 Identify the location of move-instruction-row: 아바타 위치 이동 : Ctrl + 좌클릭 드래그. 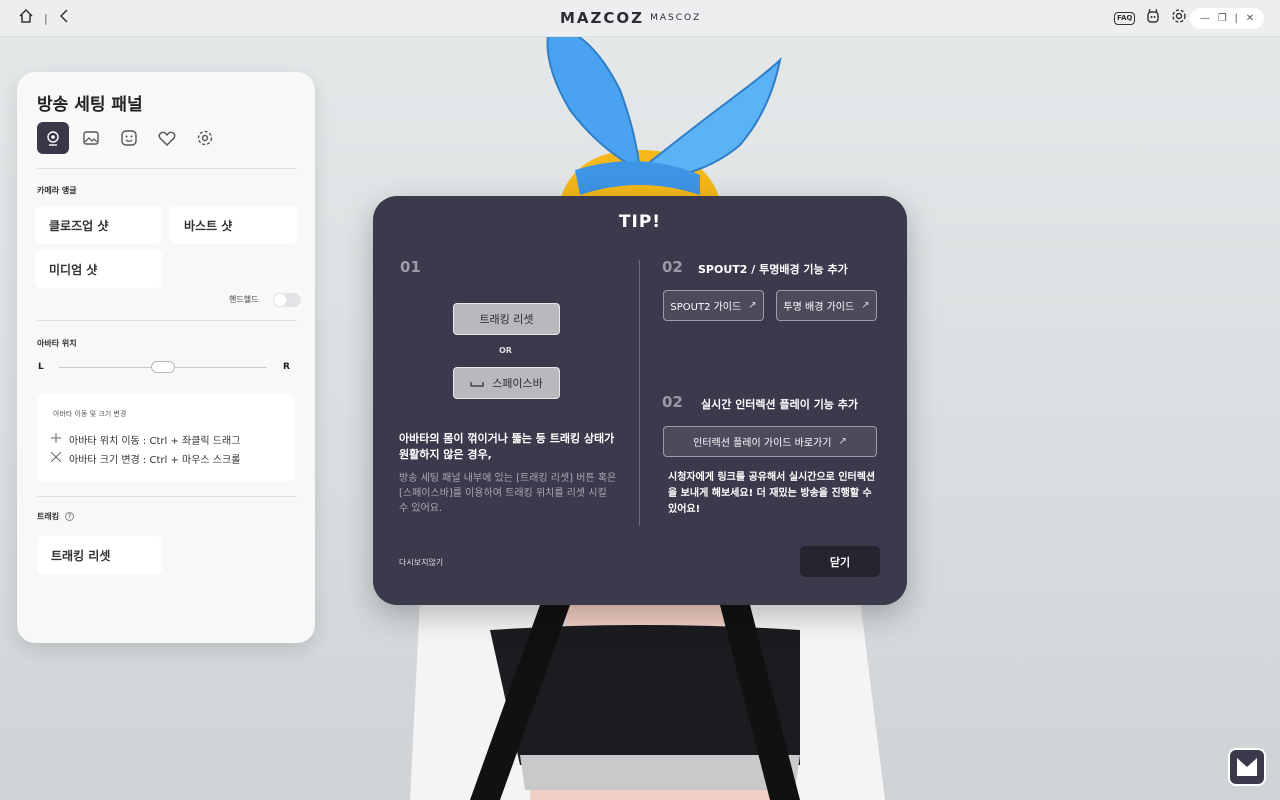
(145, 439).